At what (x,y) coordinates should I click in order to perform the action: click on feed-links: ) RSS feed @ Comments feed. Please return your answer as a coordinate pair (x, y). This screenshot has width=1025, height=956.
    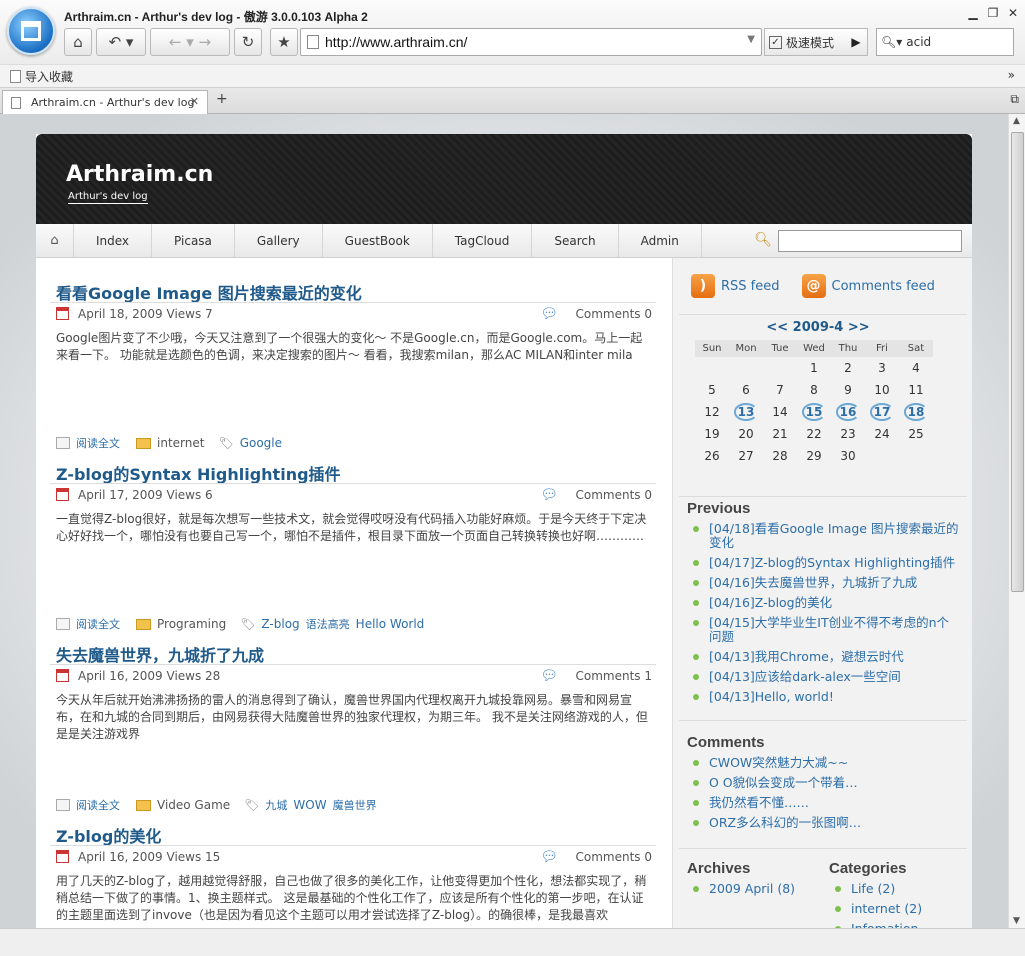
    Looking at the image, I should click on (813, 286).